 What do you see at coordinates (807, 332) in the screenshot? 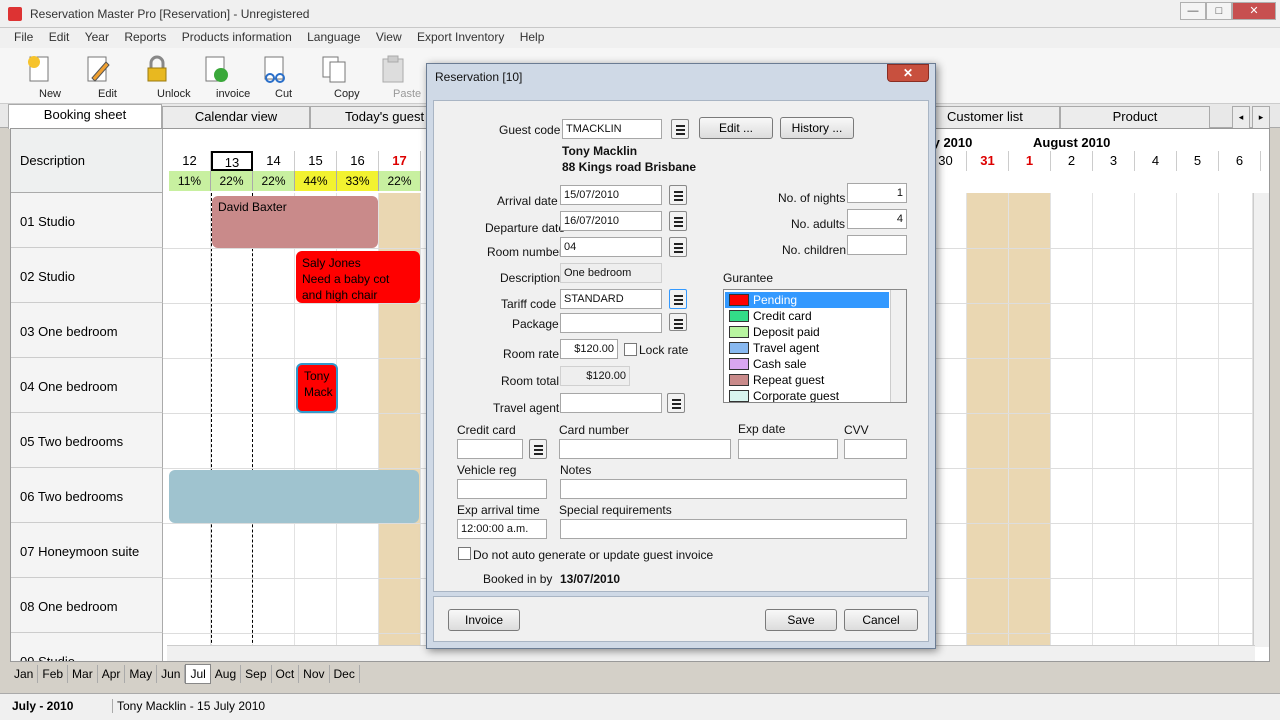
I see `guarantee-option: Deposit paid` at bounding box center [807, 332].